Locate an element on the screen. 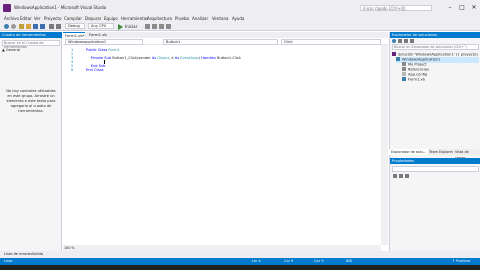 The width and height of the screenshot is (480, 270). tree-item-form1: Form1.vb is located at coordinates (413, 80).